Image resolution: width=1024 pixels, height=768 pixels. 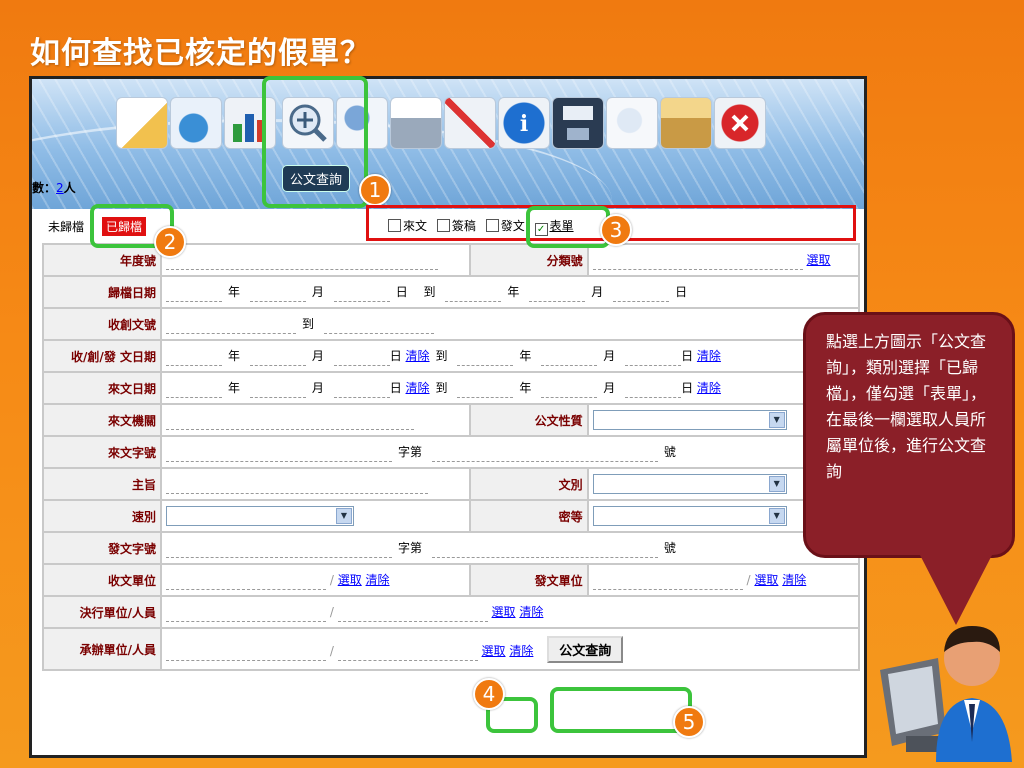 What do you see at coordinates (277, 356) in the screenshot?
I see `recv-month-from` at bounding box center [277, 356].